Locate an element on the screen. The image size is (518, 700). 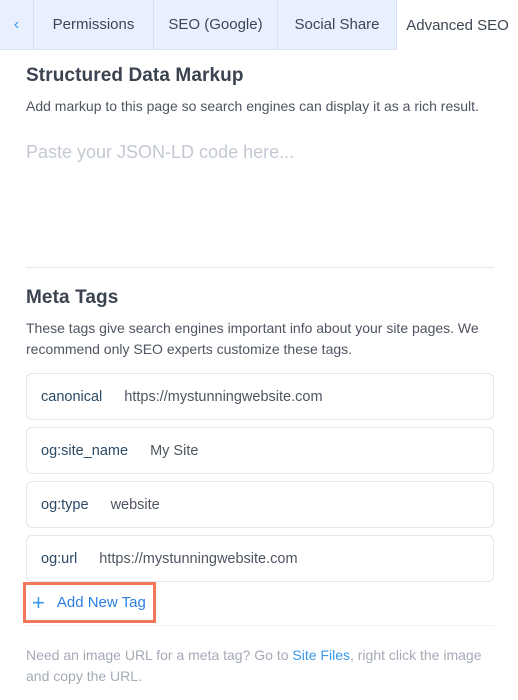
tabs-back-button: ‹ is located at coordinates (17, 25).